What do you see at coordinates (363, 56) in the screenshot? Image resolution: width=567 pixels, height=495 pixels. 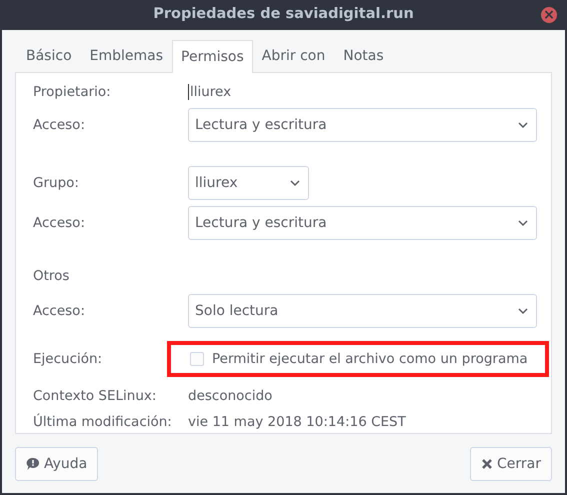 I see `tab: Notas` at bounding box center [363, 56].